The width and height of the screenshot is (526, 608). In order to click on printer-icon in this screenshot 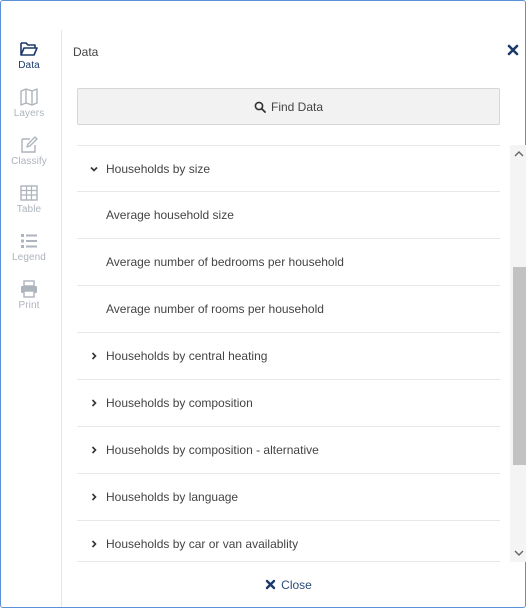, I will do `click(29, 289)`.